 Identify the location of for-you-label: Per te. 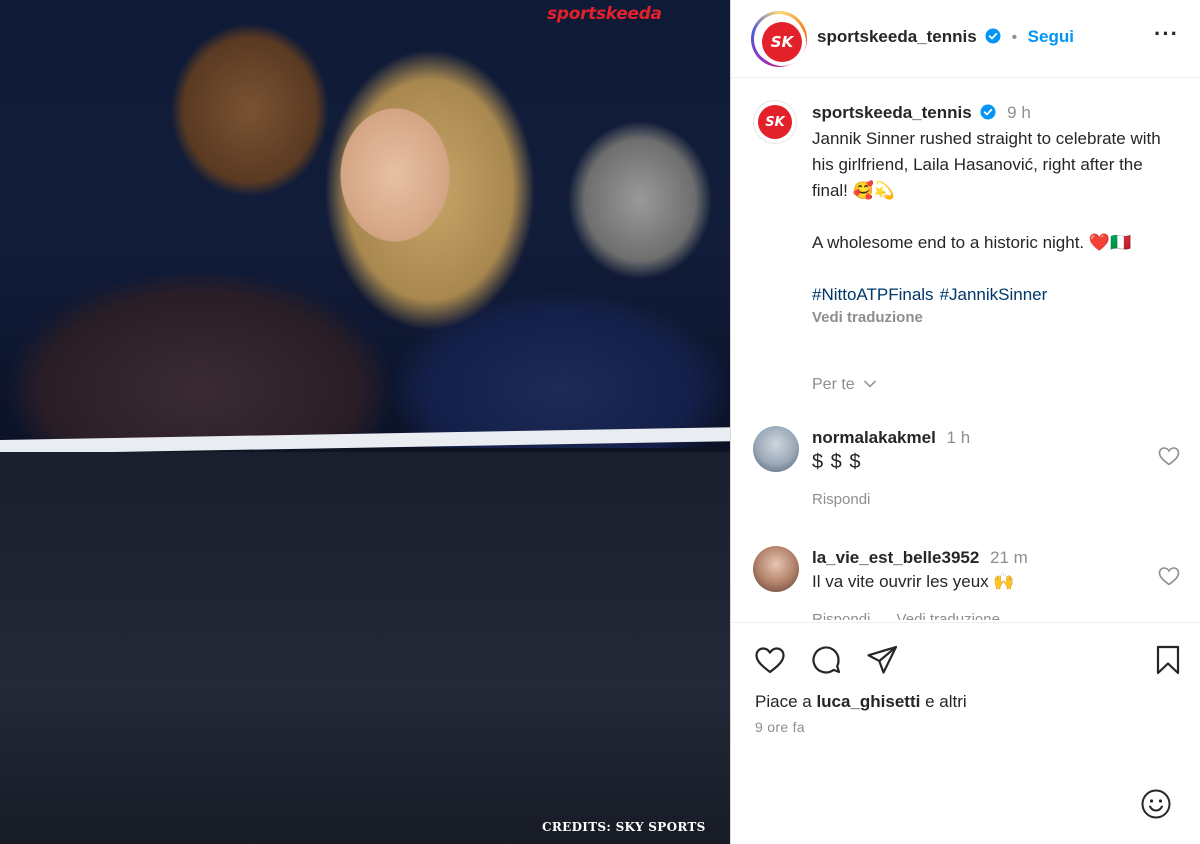
(833, 384).